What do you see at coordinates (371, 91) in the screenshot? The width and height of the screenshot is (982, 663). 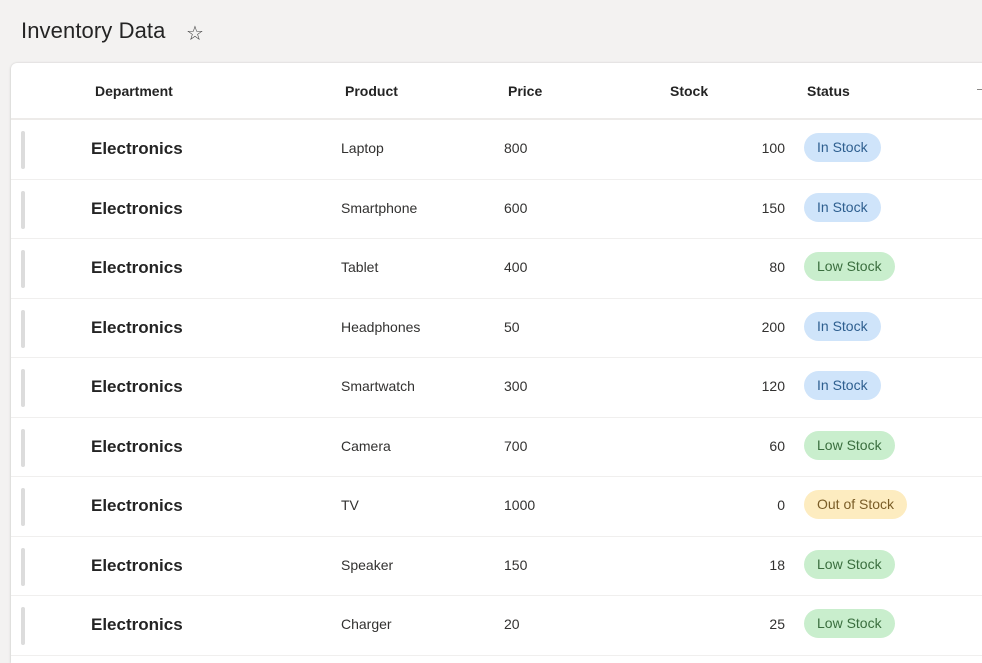 I see `column-header-product: Product` at bounding box center [371, 91].